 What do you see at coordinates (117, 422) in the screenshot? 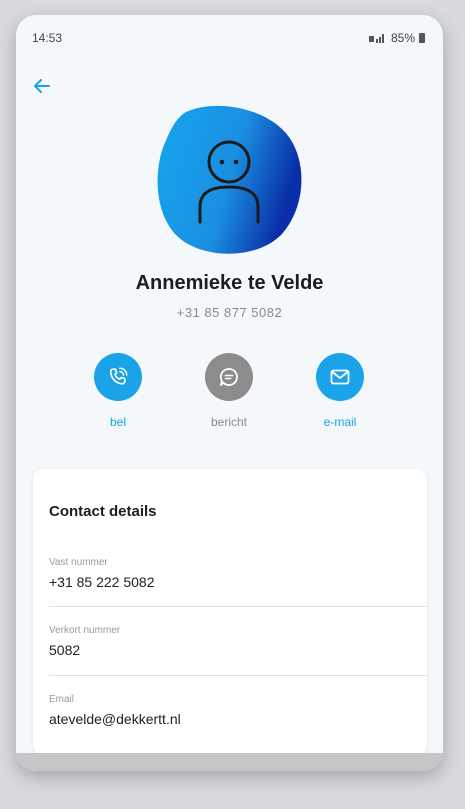
I see `call-label: bel` at bounding box center [117, 422].